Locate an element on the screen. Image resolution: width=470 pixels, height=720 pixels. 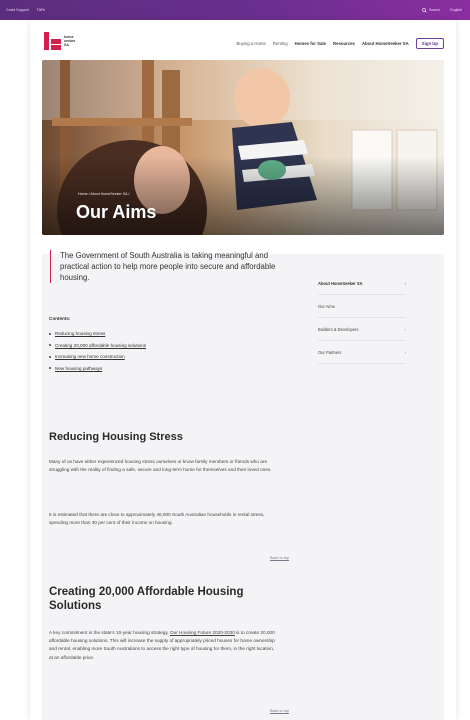
language-selector: English is located at coordinates (456, 10).